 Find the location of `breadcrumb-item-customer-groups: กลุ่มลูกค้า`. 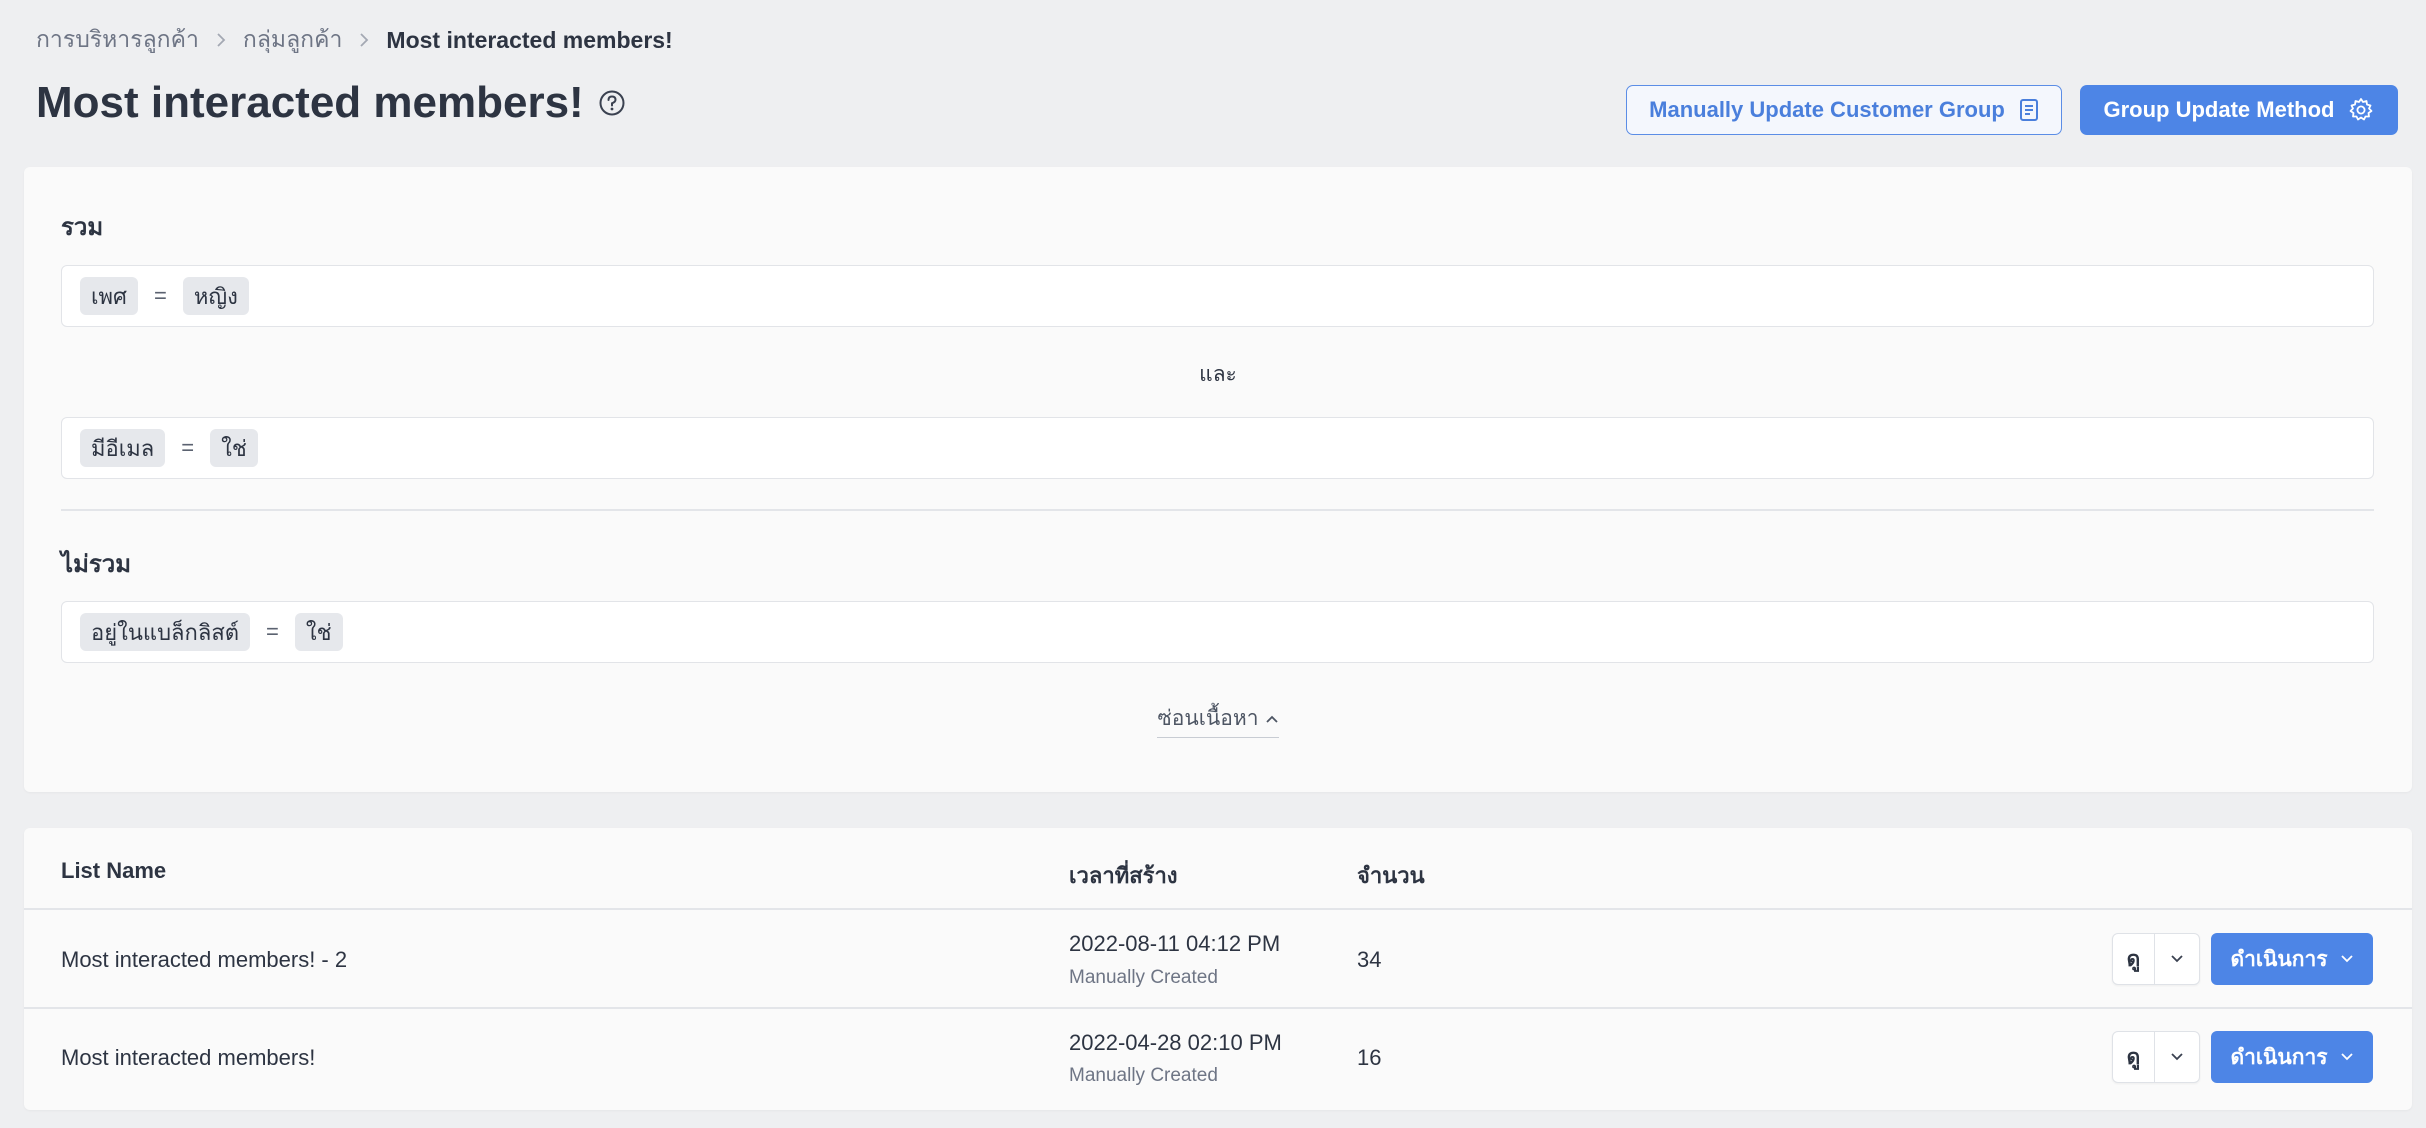

breadcrumb-item-customer-groups: กลุ่มลูกค้า is located at coordinates (293, 40).